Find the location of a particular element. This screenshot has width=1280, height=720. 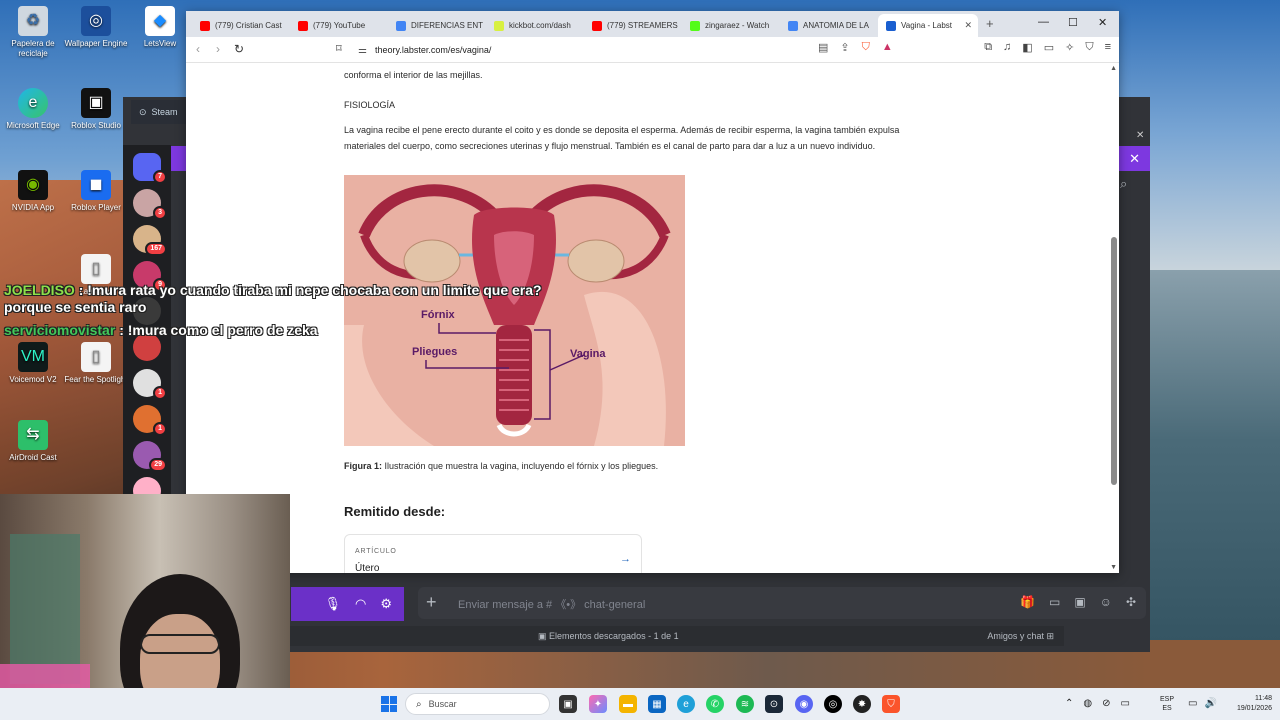

close-tab-icon: ✕ is located at coordinates (968, 25).